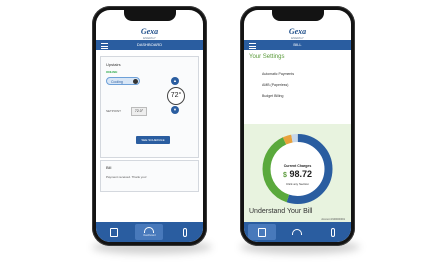  What do you see at coordinates (275, 85) in the screenshot?
I see `settings-item-paperless: AMB (Paperless)` at bounding box center [275, 85].